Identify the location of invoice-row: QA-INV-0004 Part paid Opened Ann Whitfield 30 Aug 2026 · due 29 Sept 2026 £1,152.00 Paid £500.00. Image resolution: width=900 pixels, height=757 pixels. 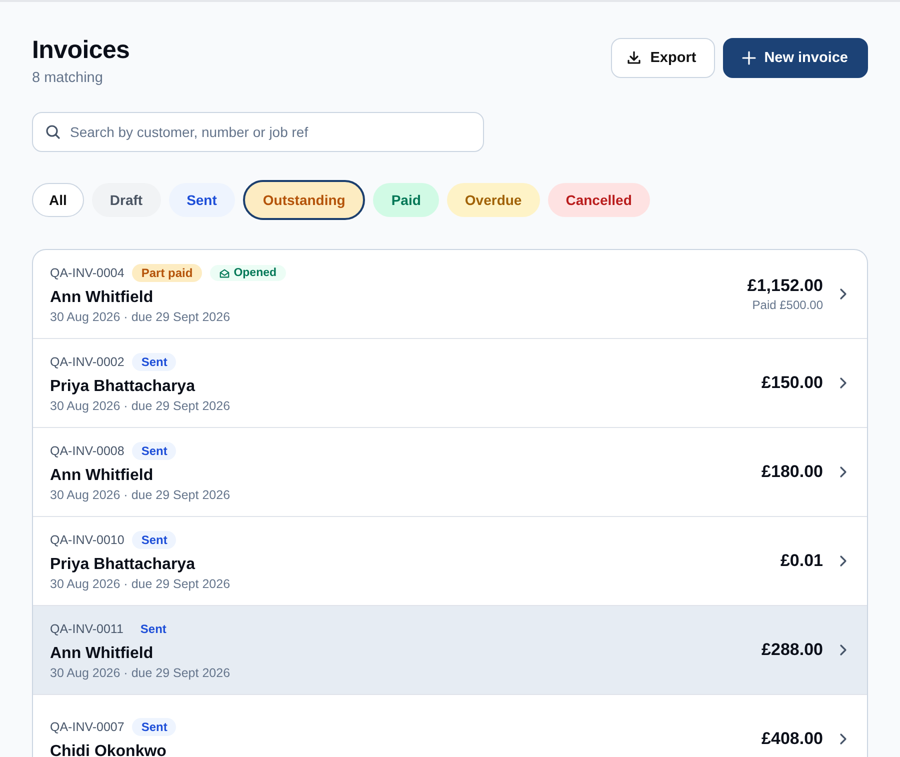
(450, 294).